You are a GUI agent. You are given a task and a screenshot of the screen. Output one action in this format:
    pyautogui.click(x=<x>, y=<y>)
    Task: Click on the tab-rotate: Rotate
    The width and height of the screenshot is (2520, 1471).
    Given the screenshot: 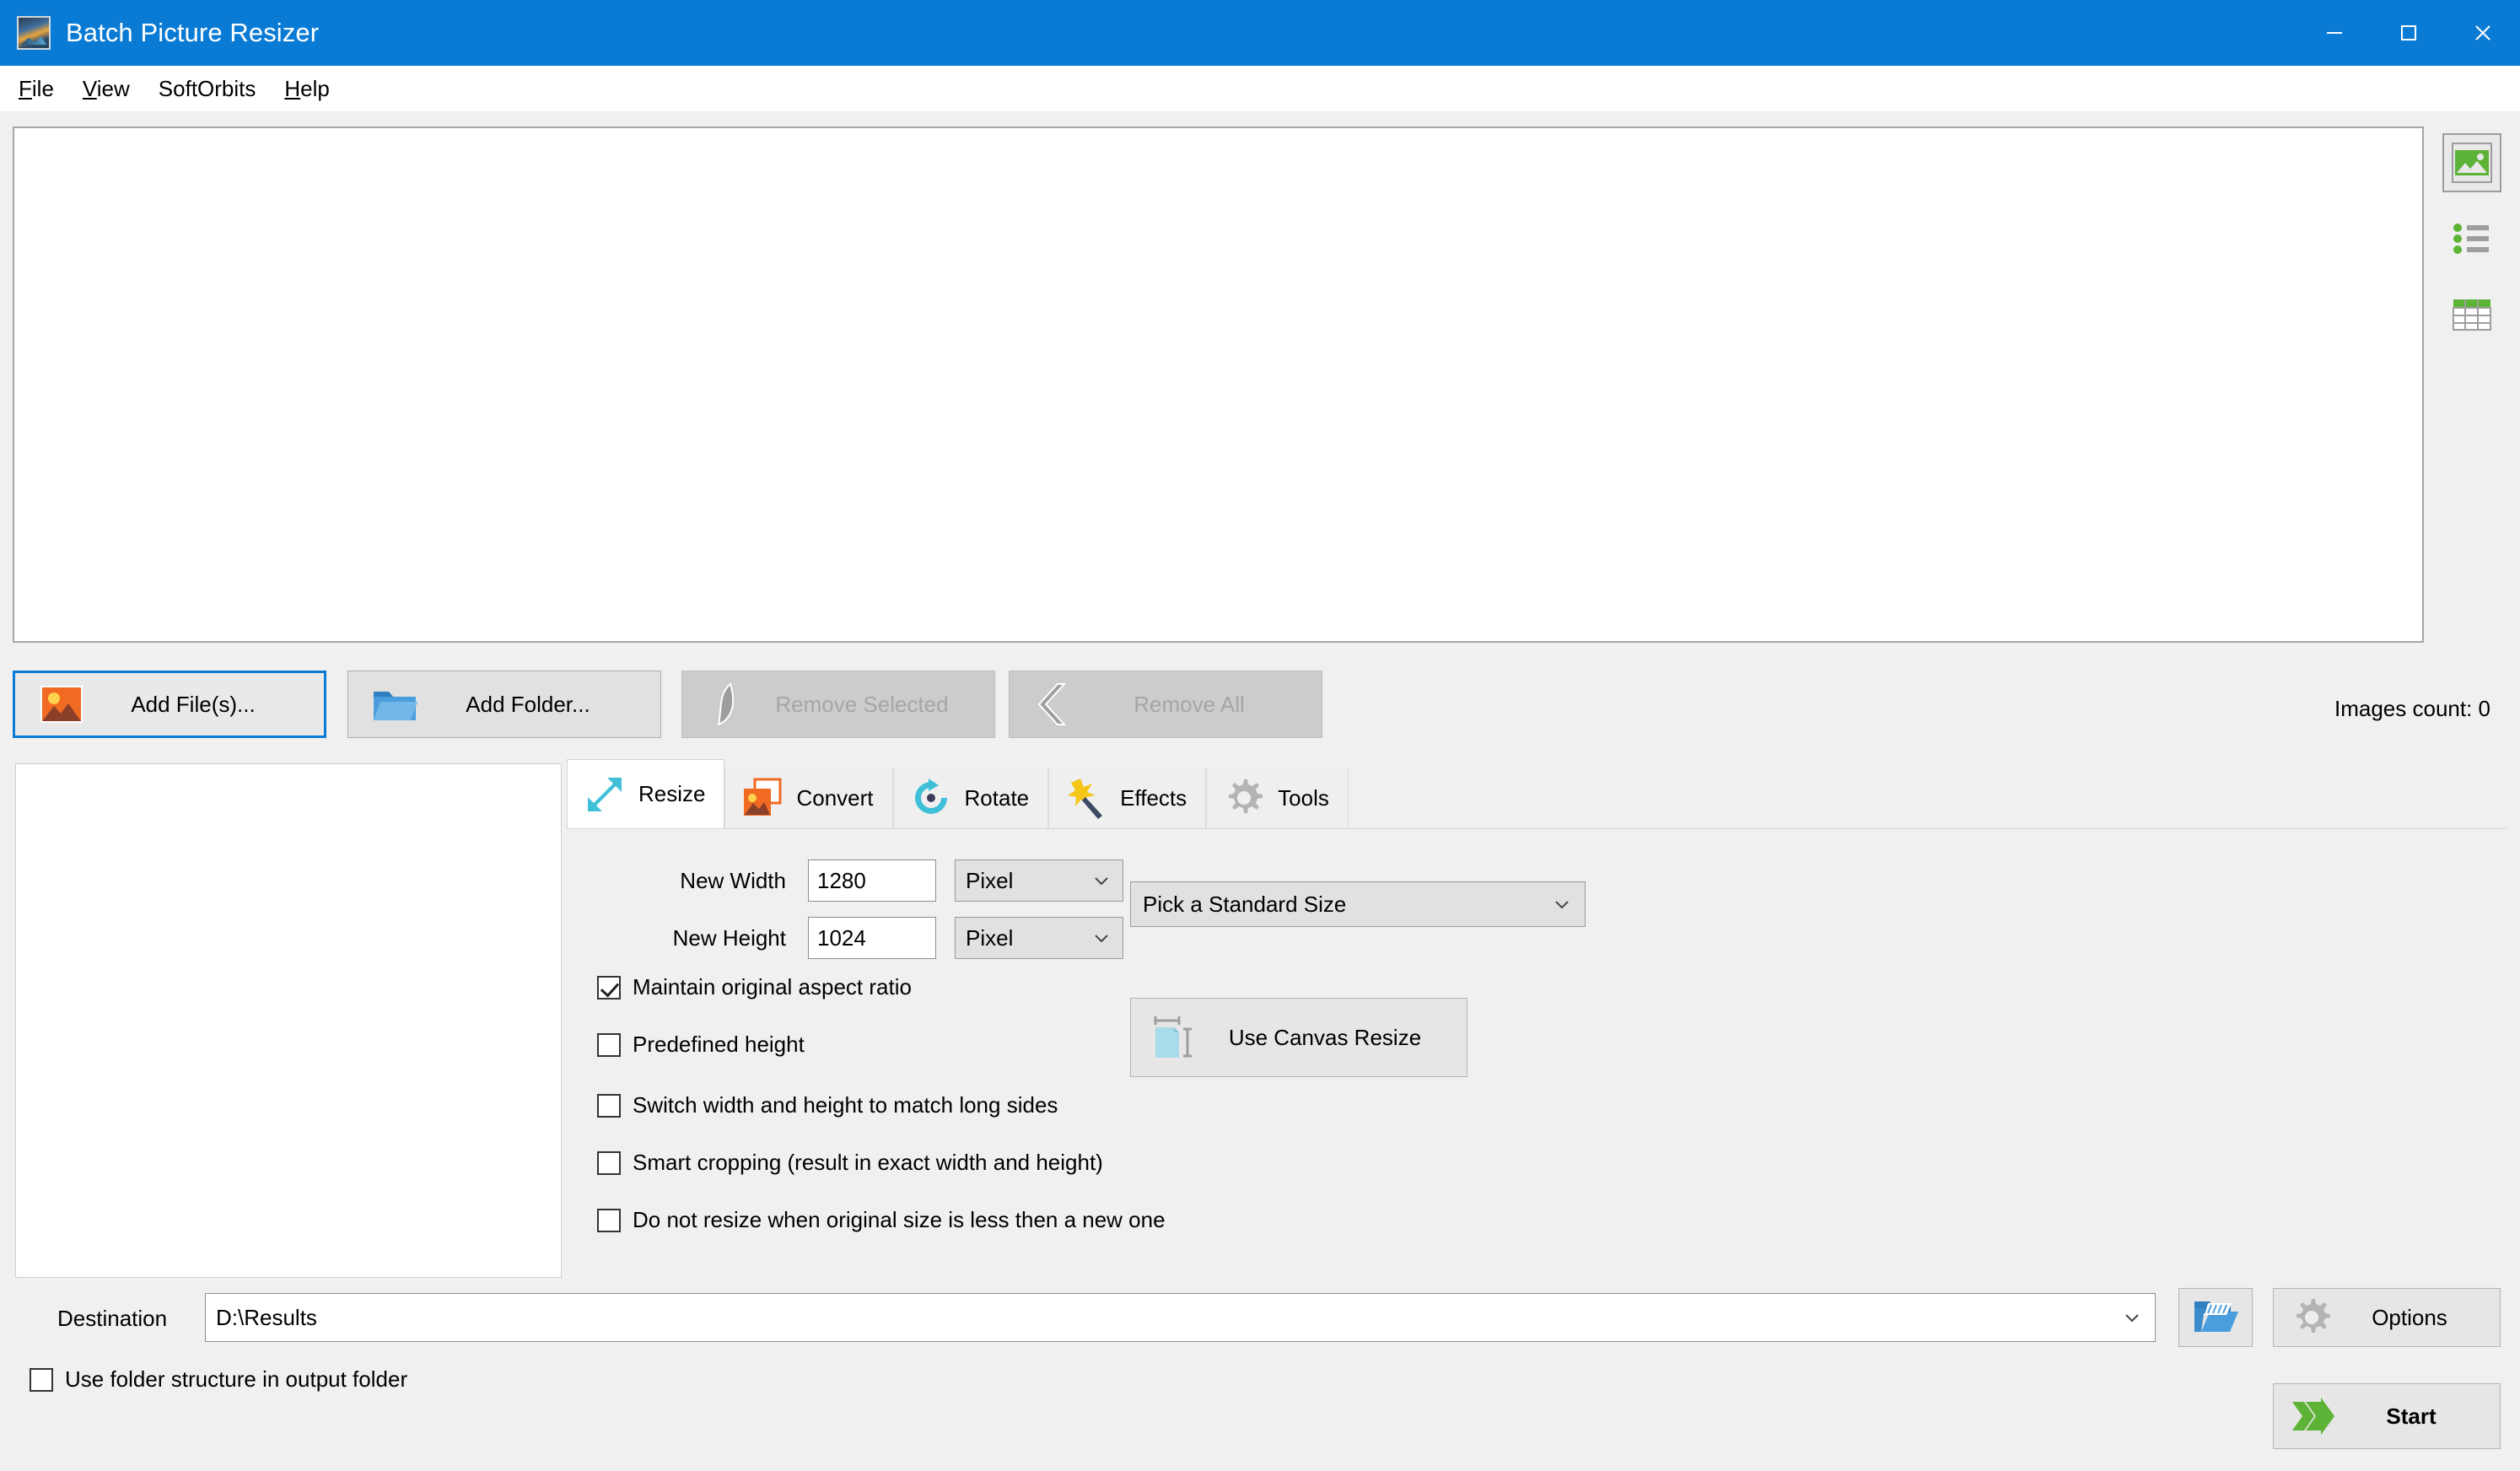 What is the action you would take?
    pyautogui.click(x=970, y=798)
    